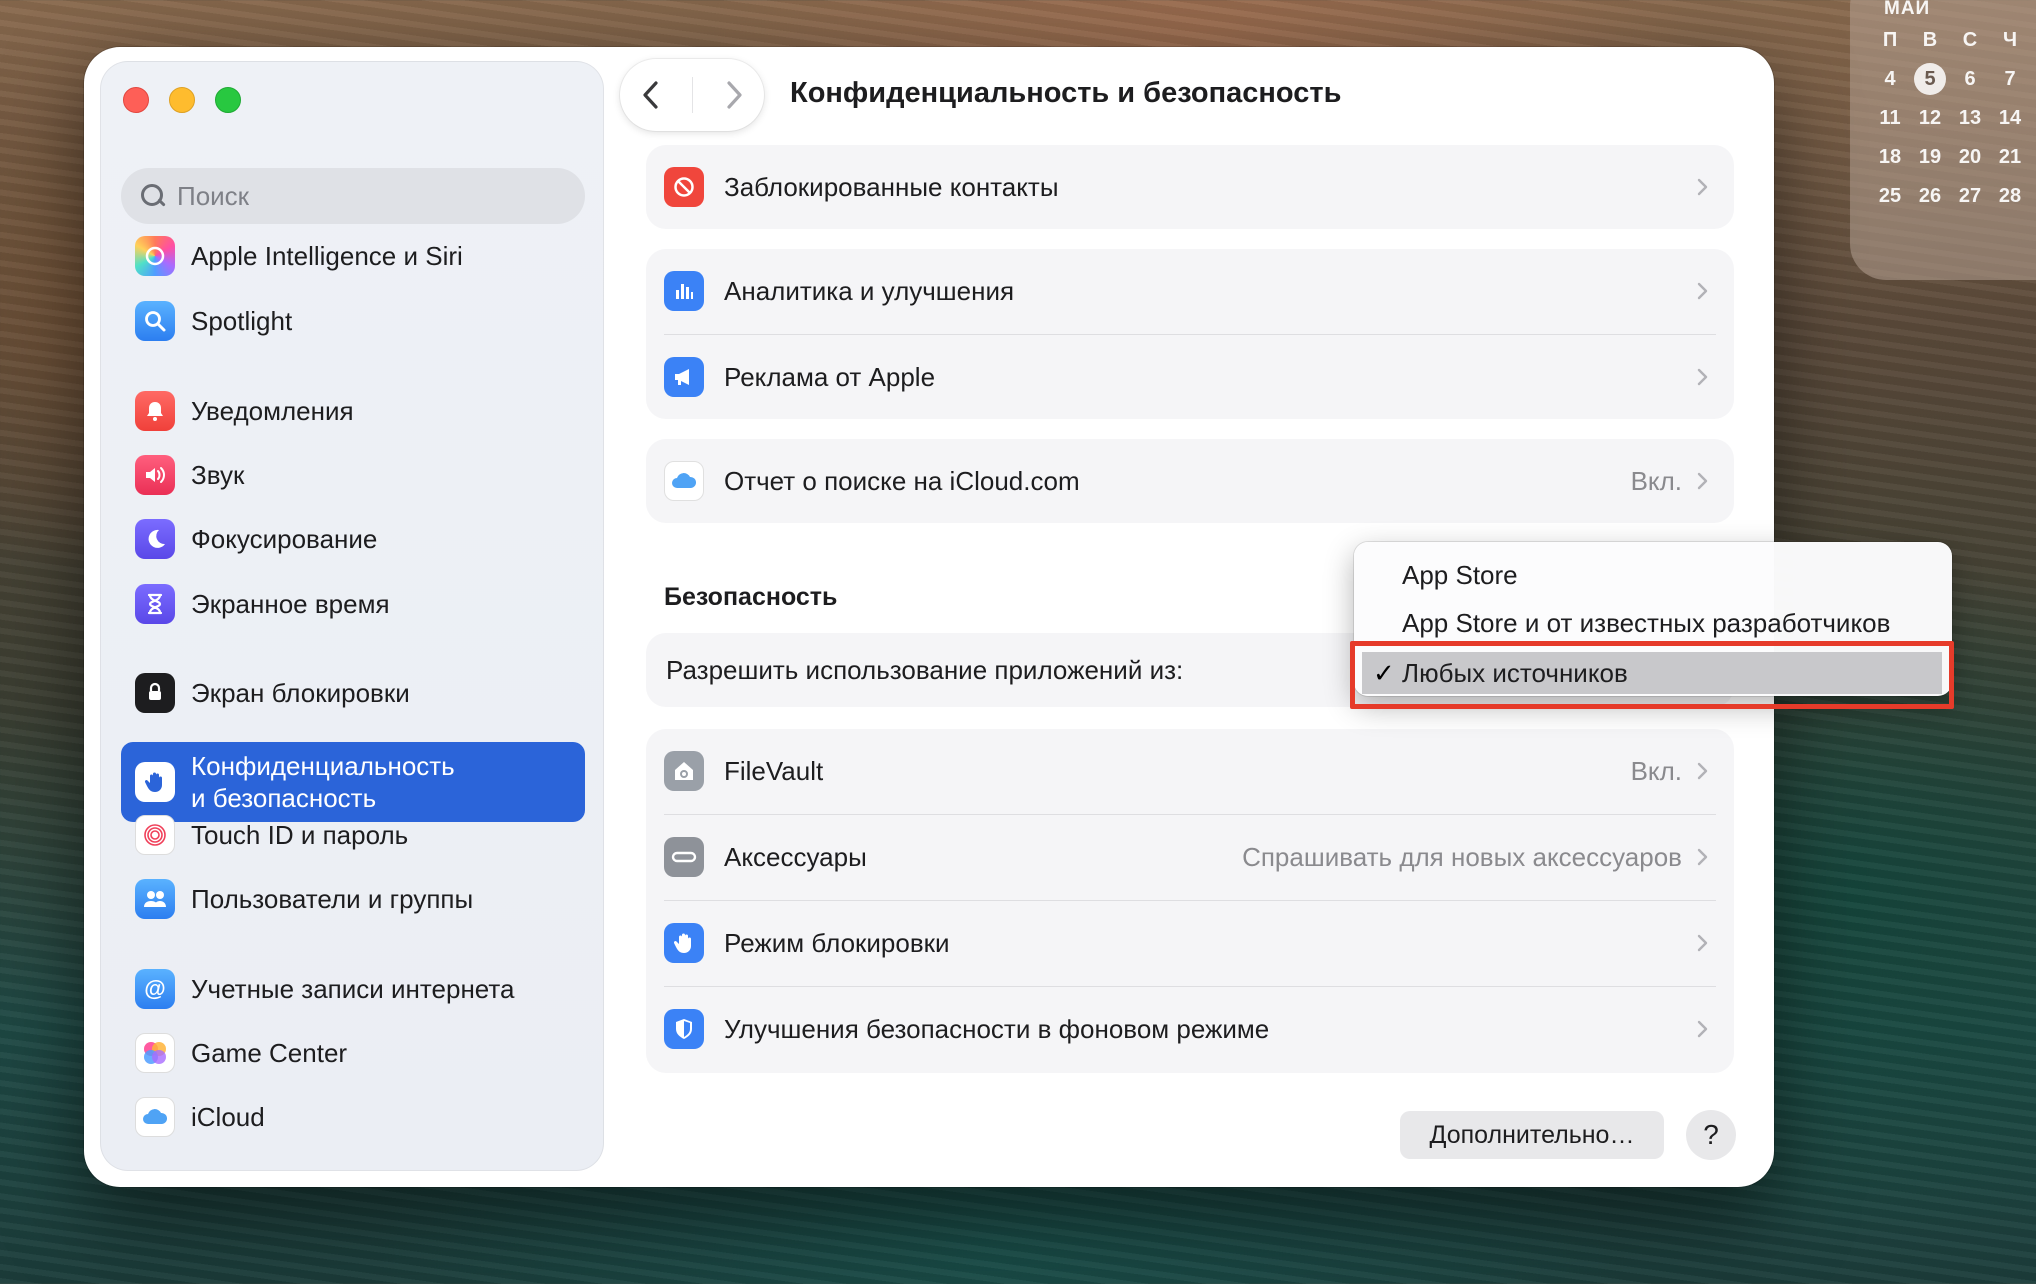  What do you see at coordinates (684, 857) in the screenshot?
I see `accessories-icon` at bounding box center [684, 857].